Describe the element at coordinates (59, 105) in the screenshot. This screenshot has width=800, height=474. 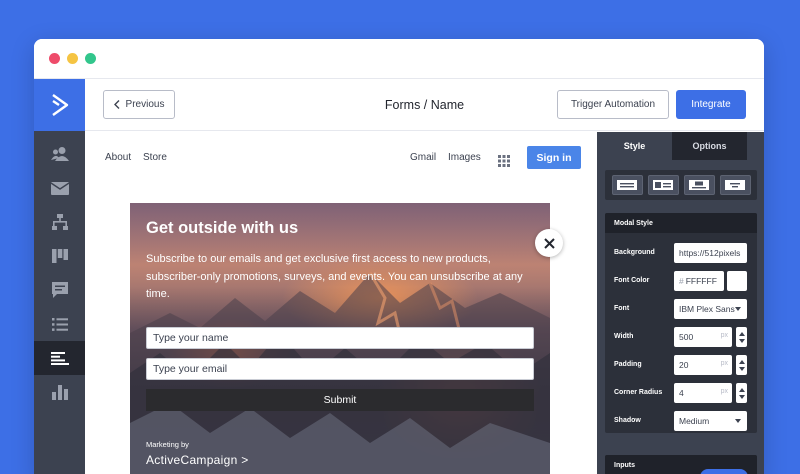
I see `activecampaign-chevron-icon` at that location.